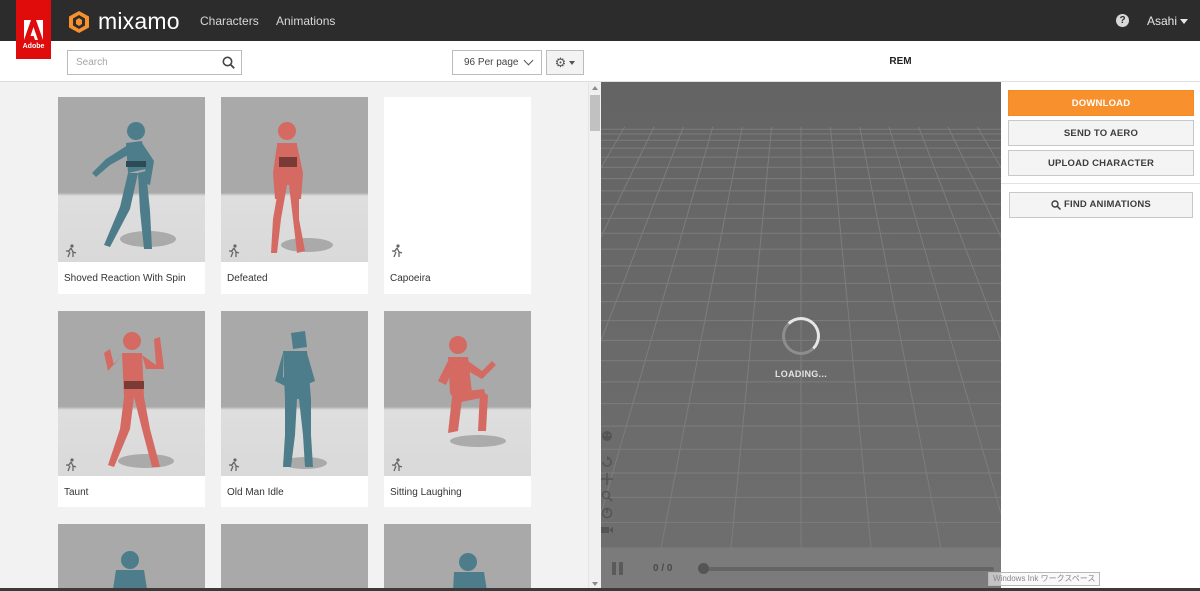 The image size is (1200, 591). I want to click on settings-button: ⚙, so click(565, 62).